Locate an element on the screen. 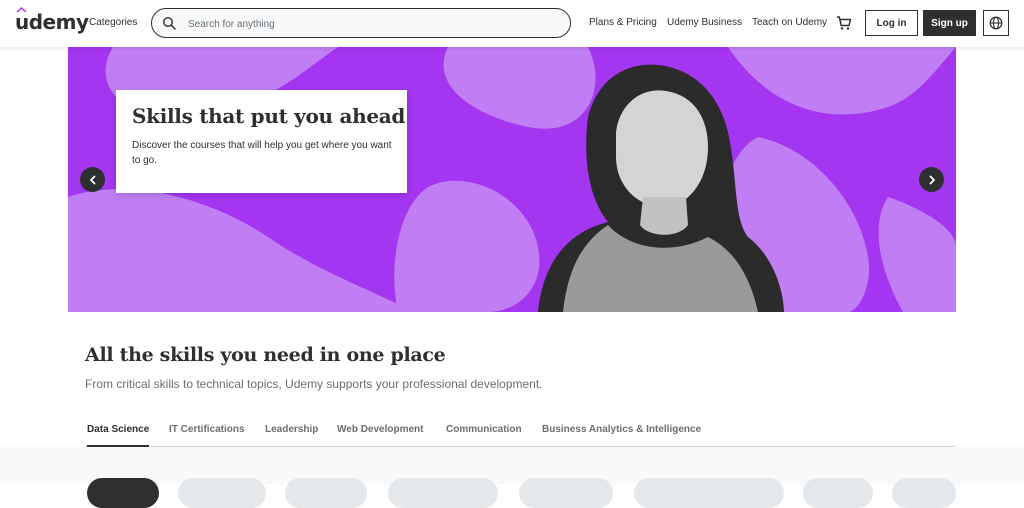 Image resolution: width=1024 pixels, height=508 pixels. language-button is located at coordinates (996, 23).